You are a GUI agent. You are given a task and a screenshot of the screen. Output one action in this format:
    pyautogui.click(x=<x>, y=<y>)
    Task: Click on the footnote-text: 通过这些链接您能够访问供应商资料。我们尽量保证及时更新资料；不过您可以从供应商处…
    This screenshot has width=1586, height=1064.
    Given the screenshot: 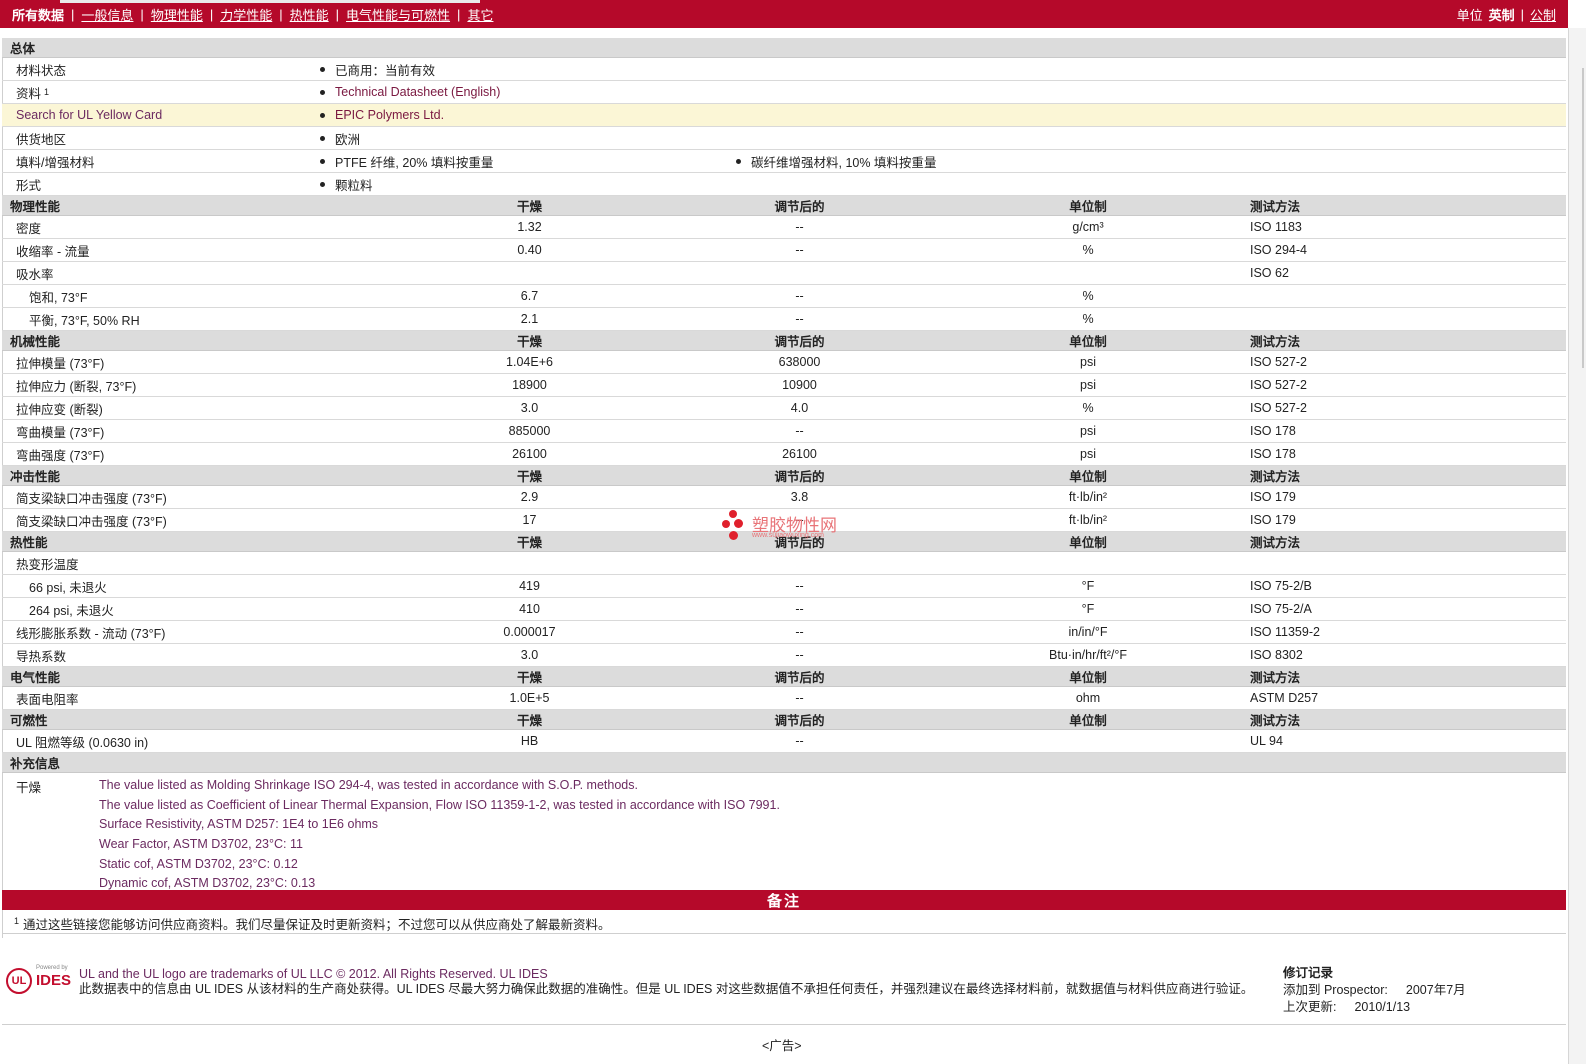 What is the action you would take?
    pyautogui.click(x=317, y=925)
    